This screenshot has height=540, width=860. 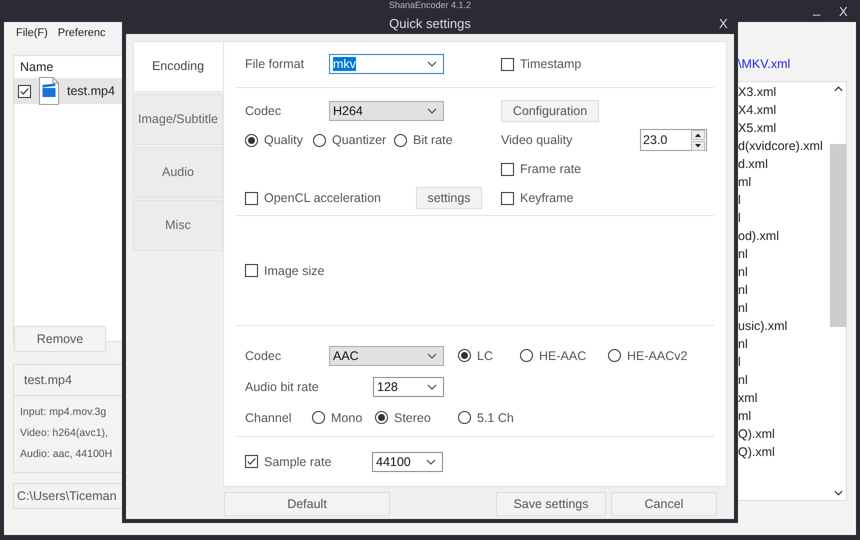 I want to click on tab: Image/Subtitle, so click(x=178, y=119).